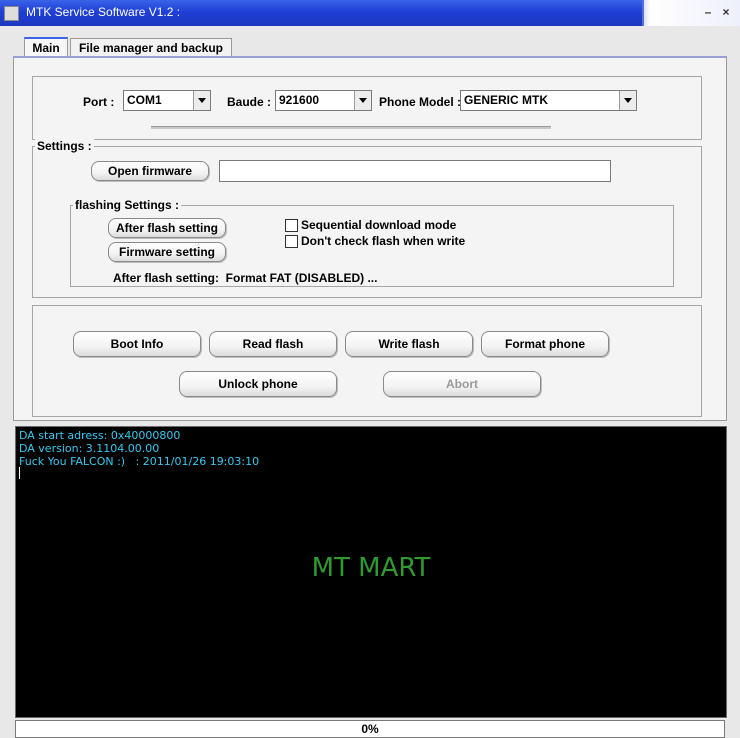 The width and height of the screenshot is (740, 738). I want to click on abort-button: Abort, so click(462, 384).